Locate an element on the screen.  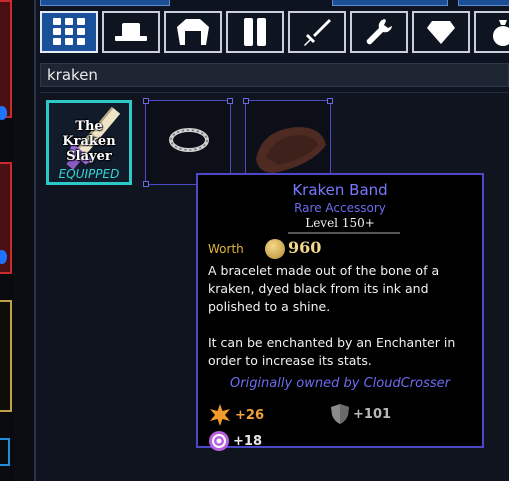
item-name: Kraken Band is located at coordinates (340, 190).